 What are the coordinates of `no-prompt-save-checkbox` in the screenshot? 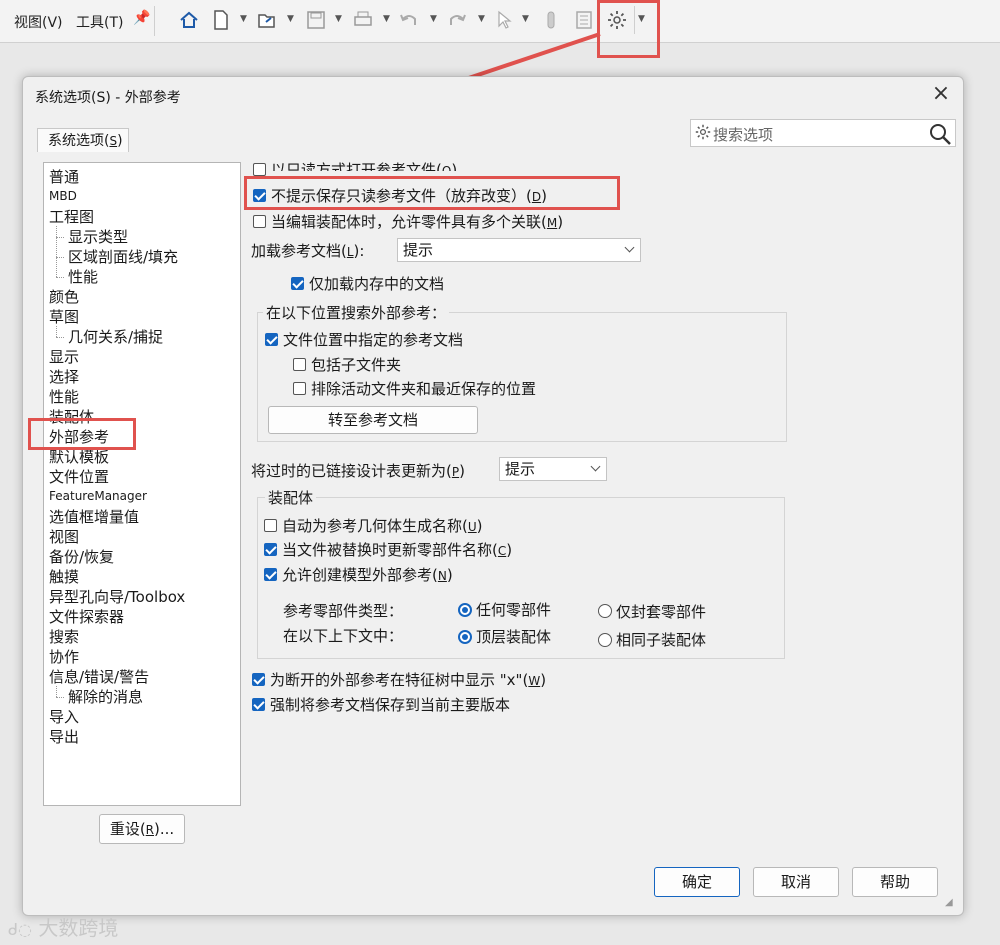 It's located at (259, 195).